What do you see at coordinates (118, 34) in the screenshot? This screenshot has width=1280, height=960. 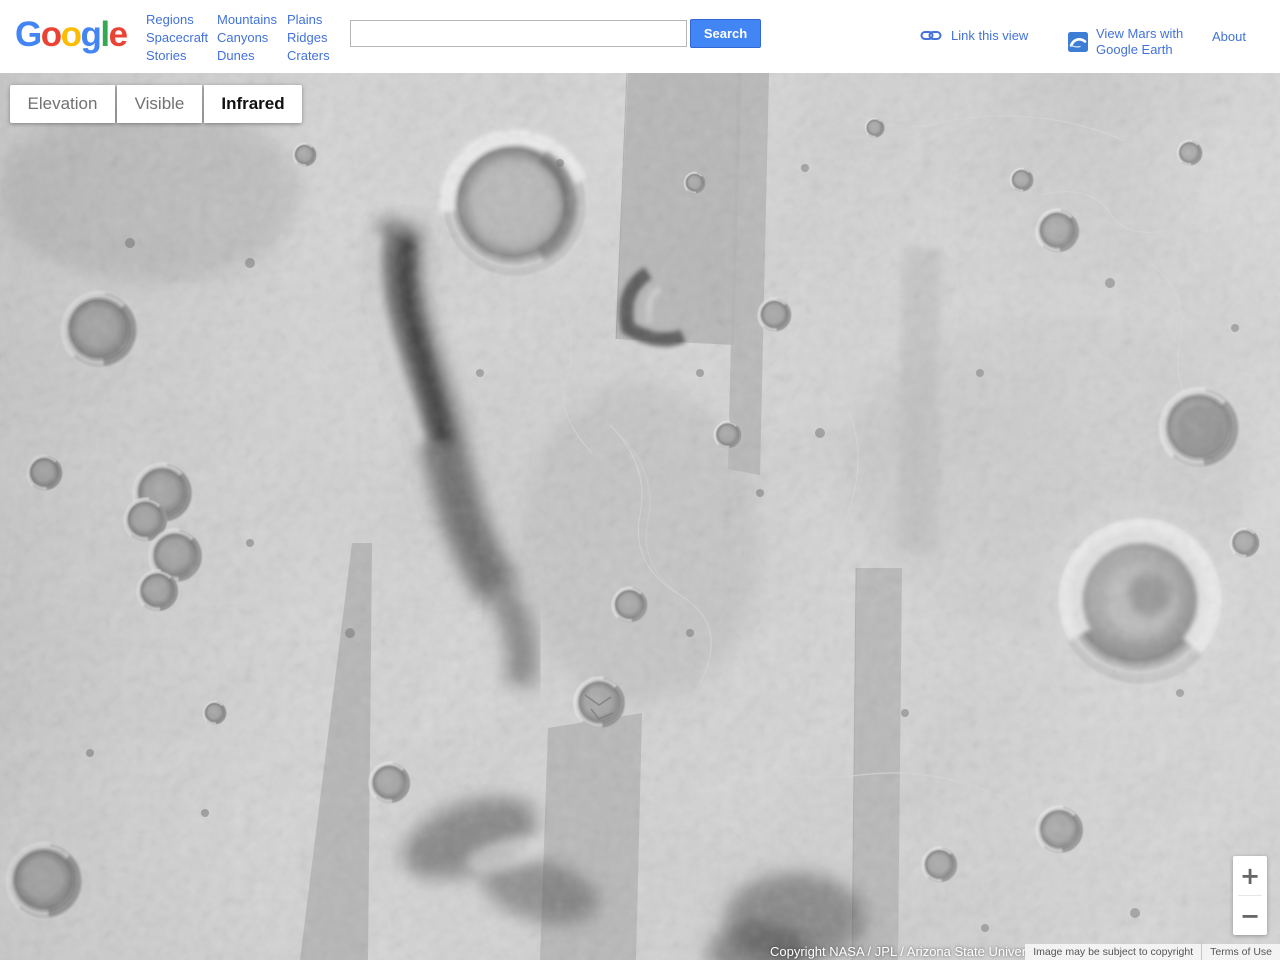 I see `logo-letter: e` at bounding box center [118, 34].